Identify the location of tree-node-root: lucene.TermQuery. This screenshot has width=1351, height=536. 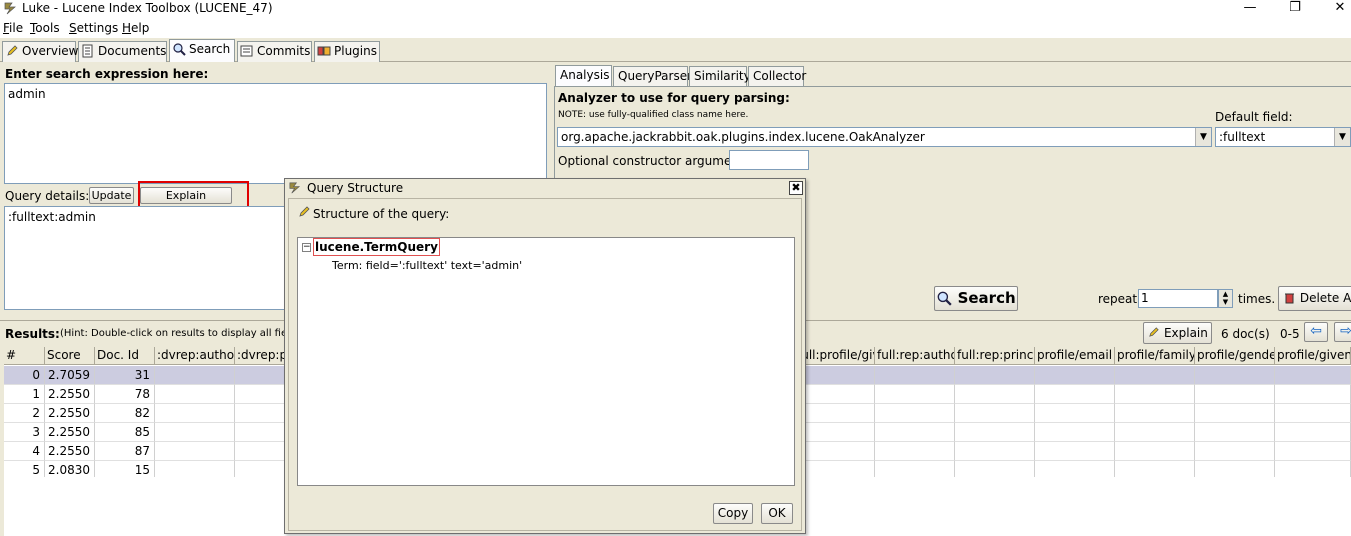
(376, 247).